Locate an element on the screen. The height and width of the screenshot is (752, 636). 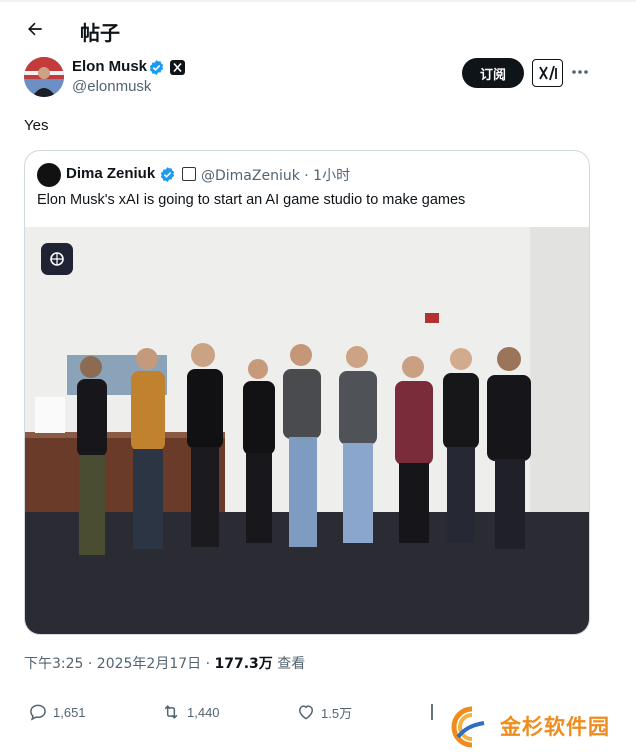
page-title: 帖子 is located at coordinates (100, 33).